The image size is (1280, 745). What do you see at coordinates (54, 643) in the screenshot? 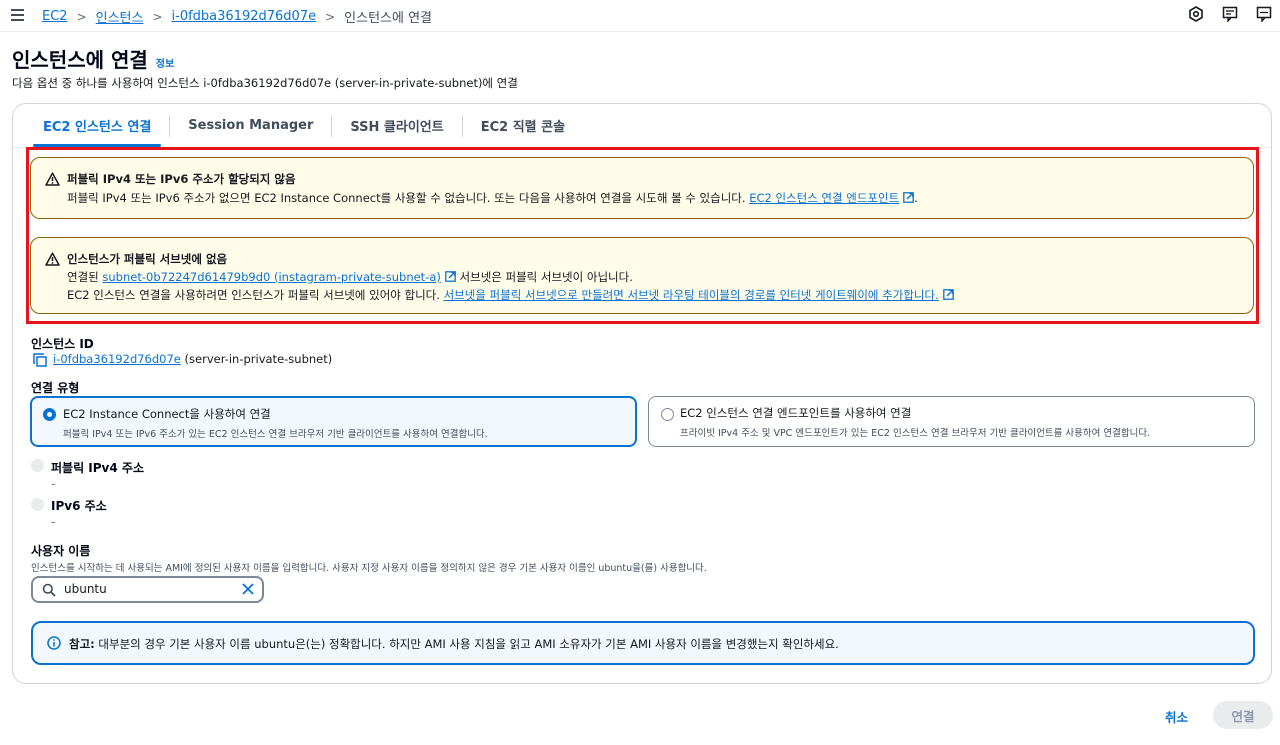
I see `info-icon` at bounding box center [54, 643].